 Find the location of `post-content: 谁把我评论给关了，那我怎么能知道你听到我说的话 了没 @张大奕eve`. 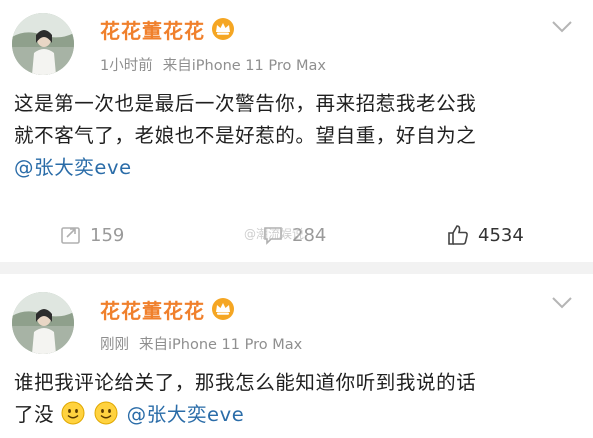

post-content: 谁把我评论给关了，那我怎么能知道你听到我说的话 了没 @张大奕eve is located at coordinates (299, 399).